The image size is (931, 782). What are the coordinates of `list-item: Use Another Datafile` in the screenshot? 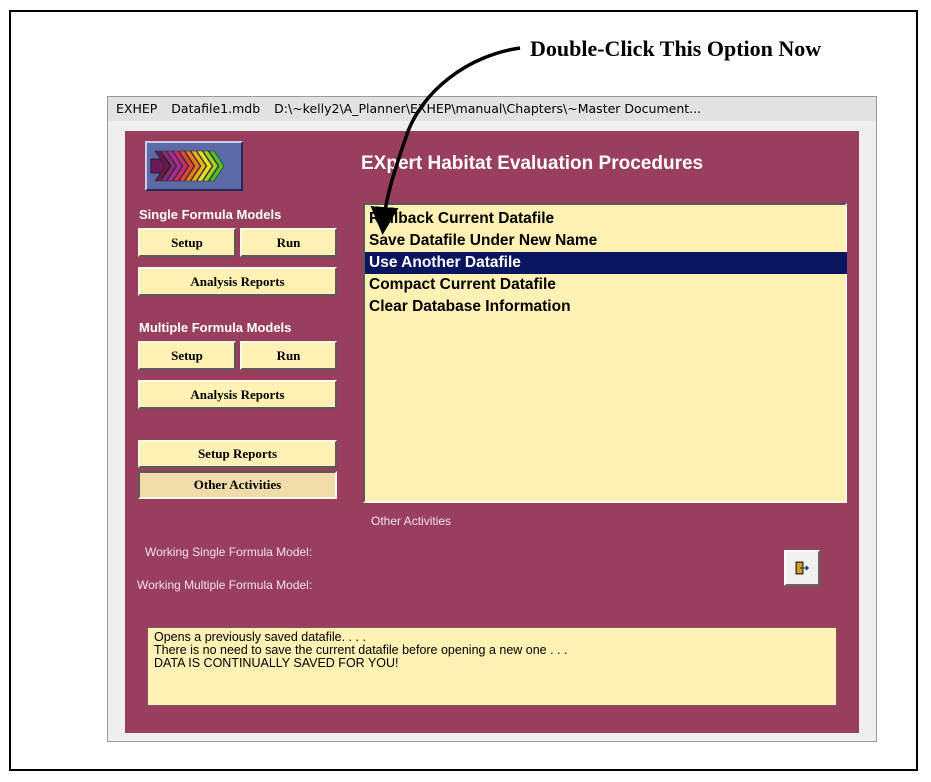 It's located at (606, 263).